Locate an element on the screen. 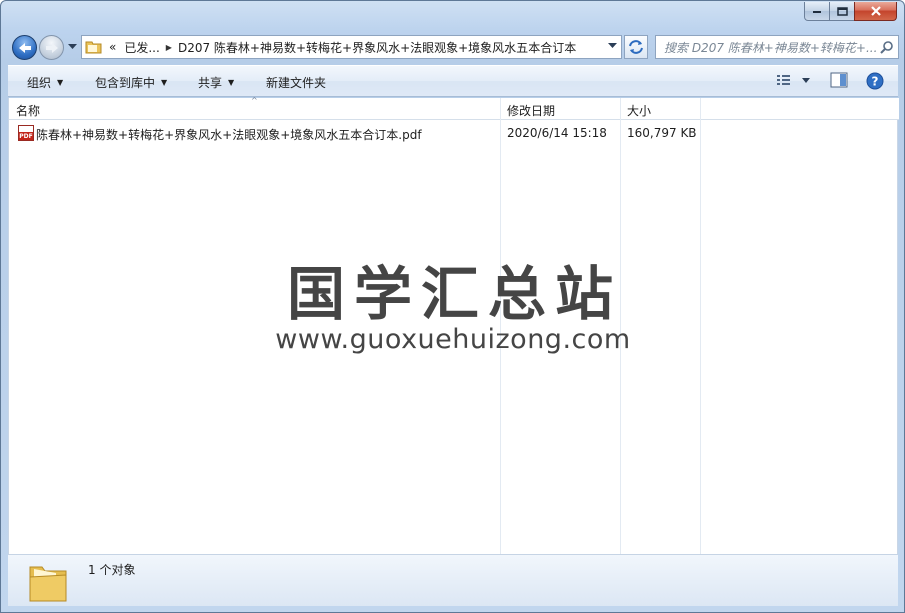  forward-button is located at coordinates (51, 47).